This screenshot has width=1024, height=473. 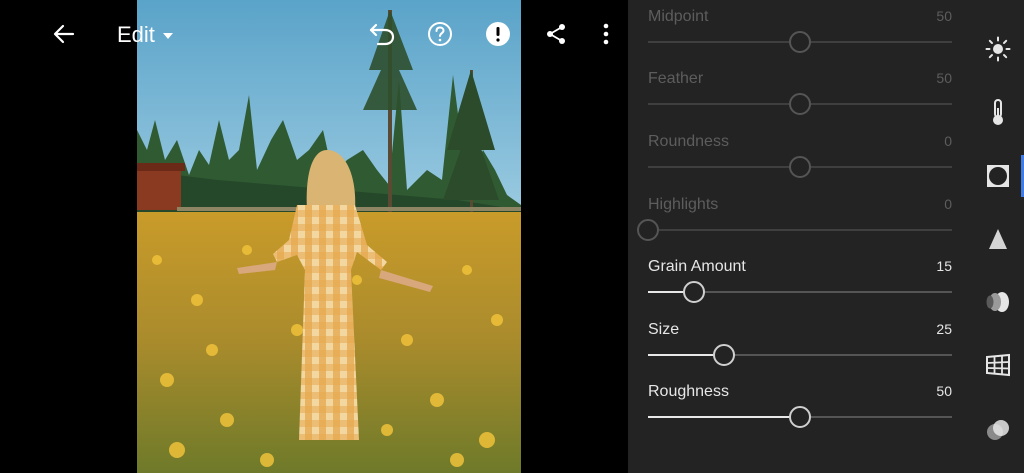 I want to click on color-icon, so click(x=998, y=112).